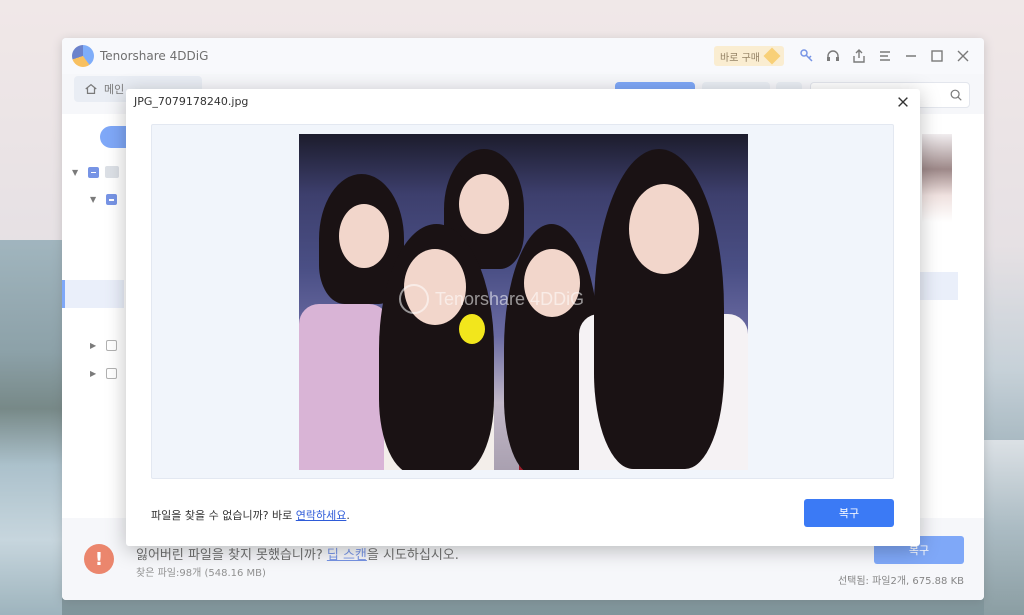 Image resolution: width=1024 pixels, height=615 pixels. What do you see at coordinates (472, 329) in the screenshot?
I see `yellow-toy` at bounding box center [472, 329].